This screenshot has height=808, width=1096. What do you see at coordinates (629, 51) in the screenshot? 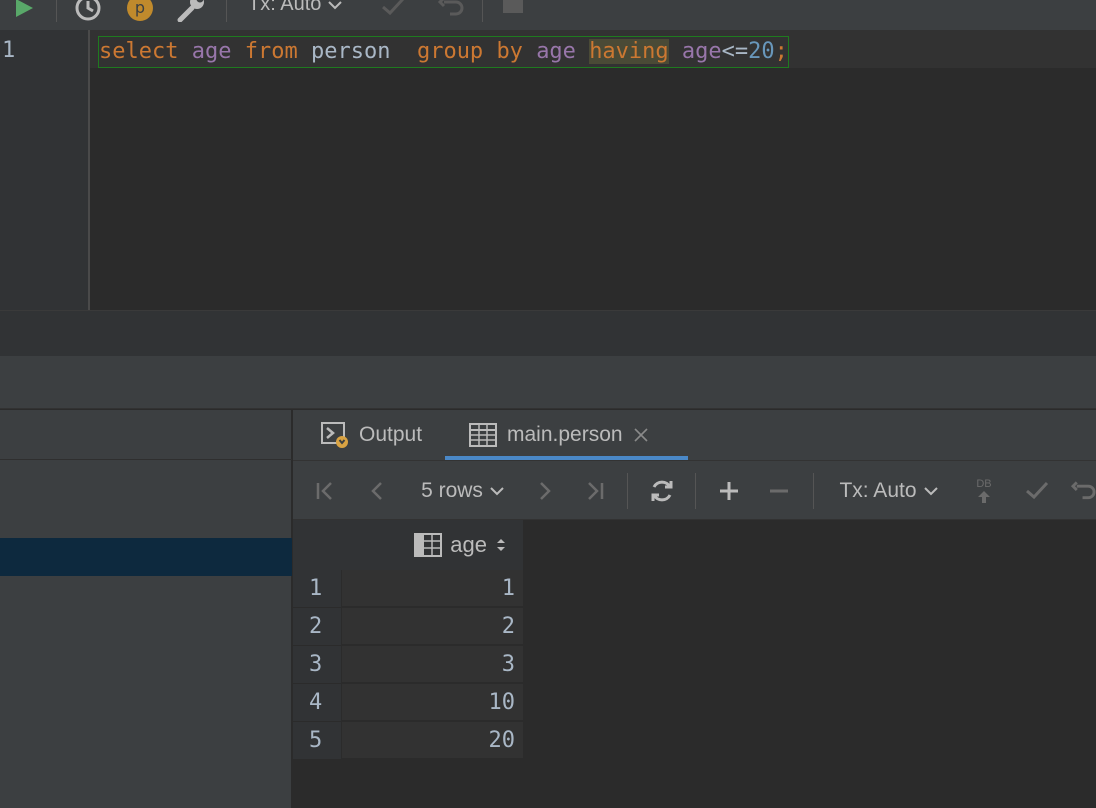
I see `keyword-having: having` at bounding box center [629, 51].